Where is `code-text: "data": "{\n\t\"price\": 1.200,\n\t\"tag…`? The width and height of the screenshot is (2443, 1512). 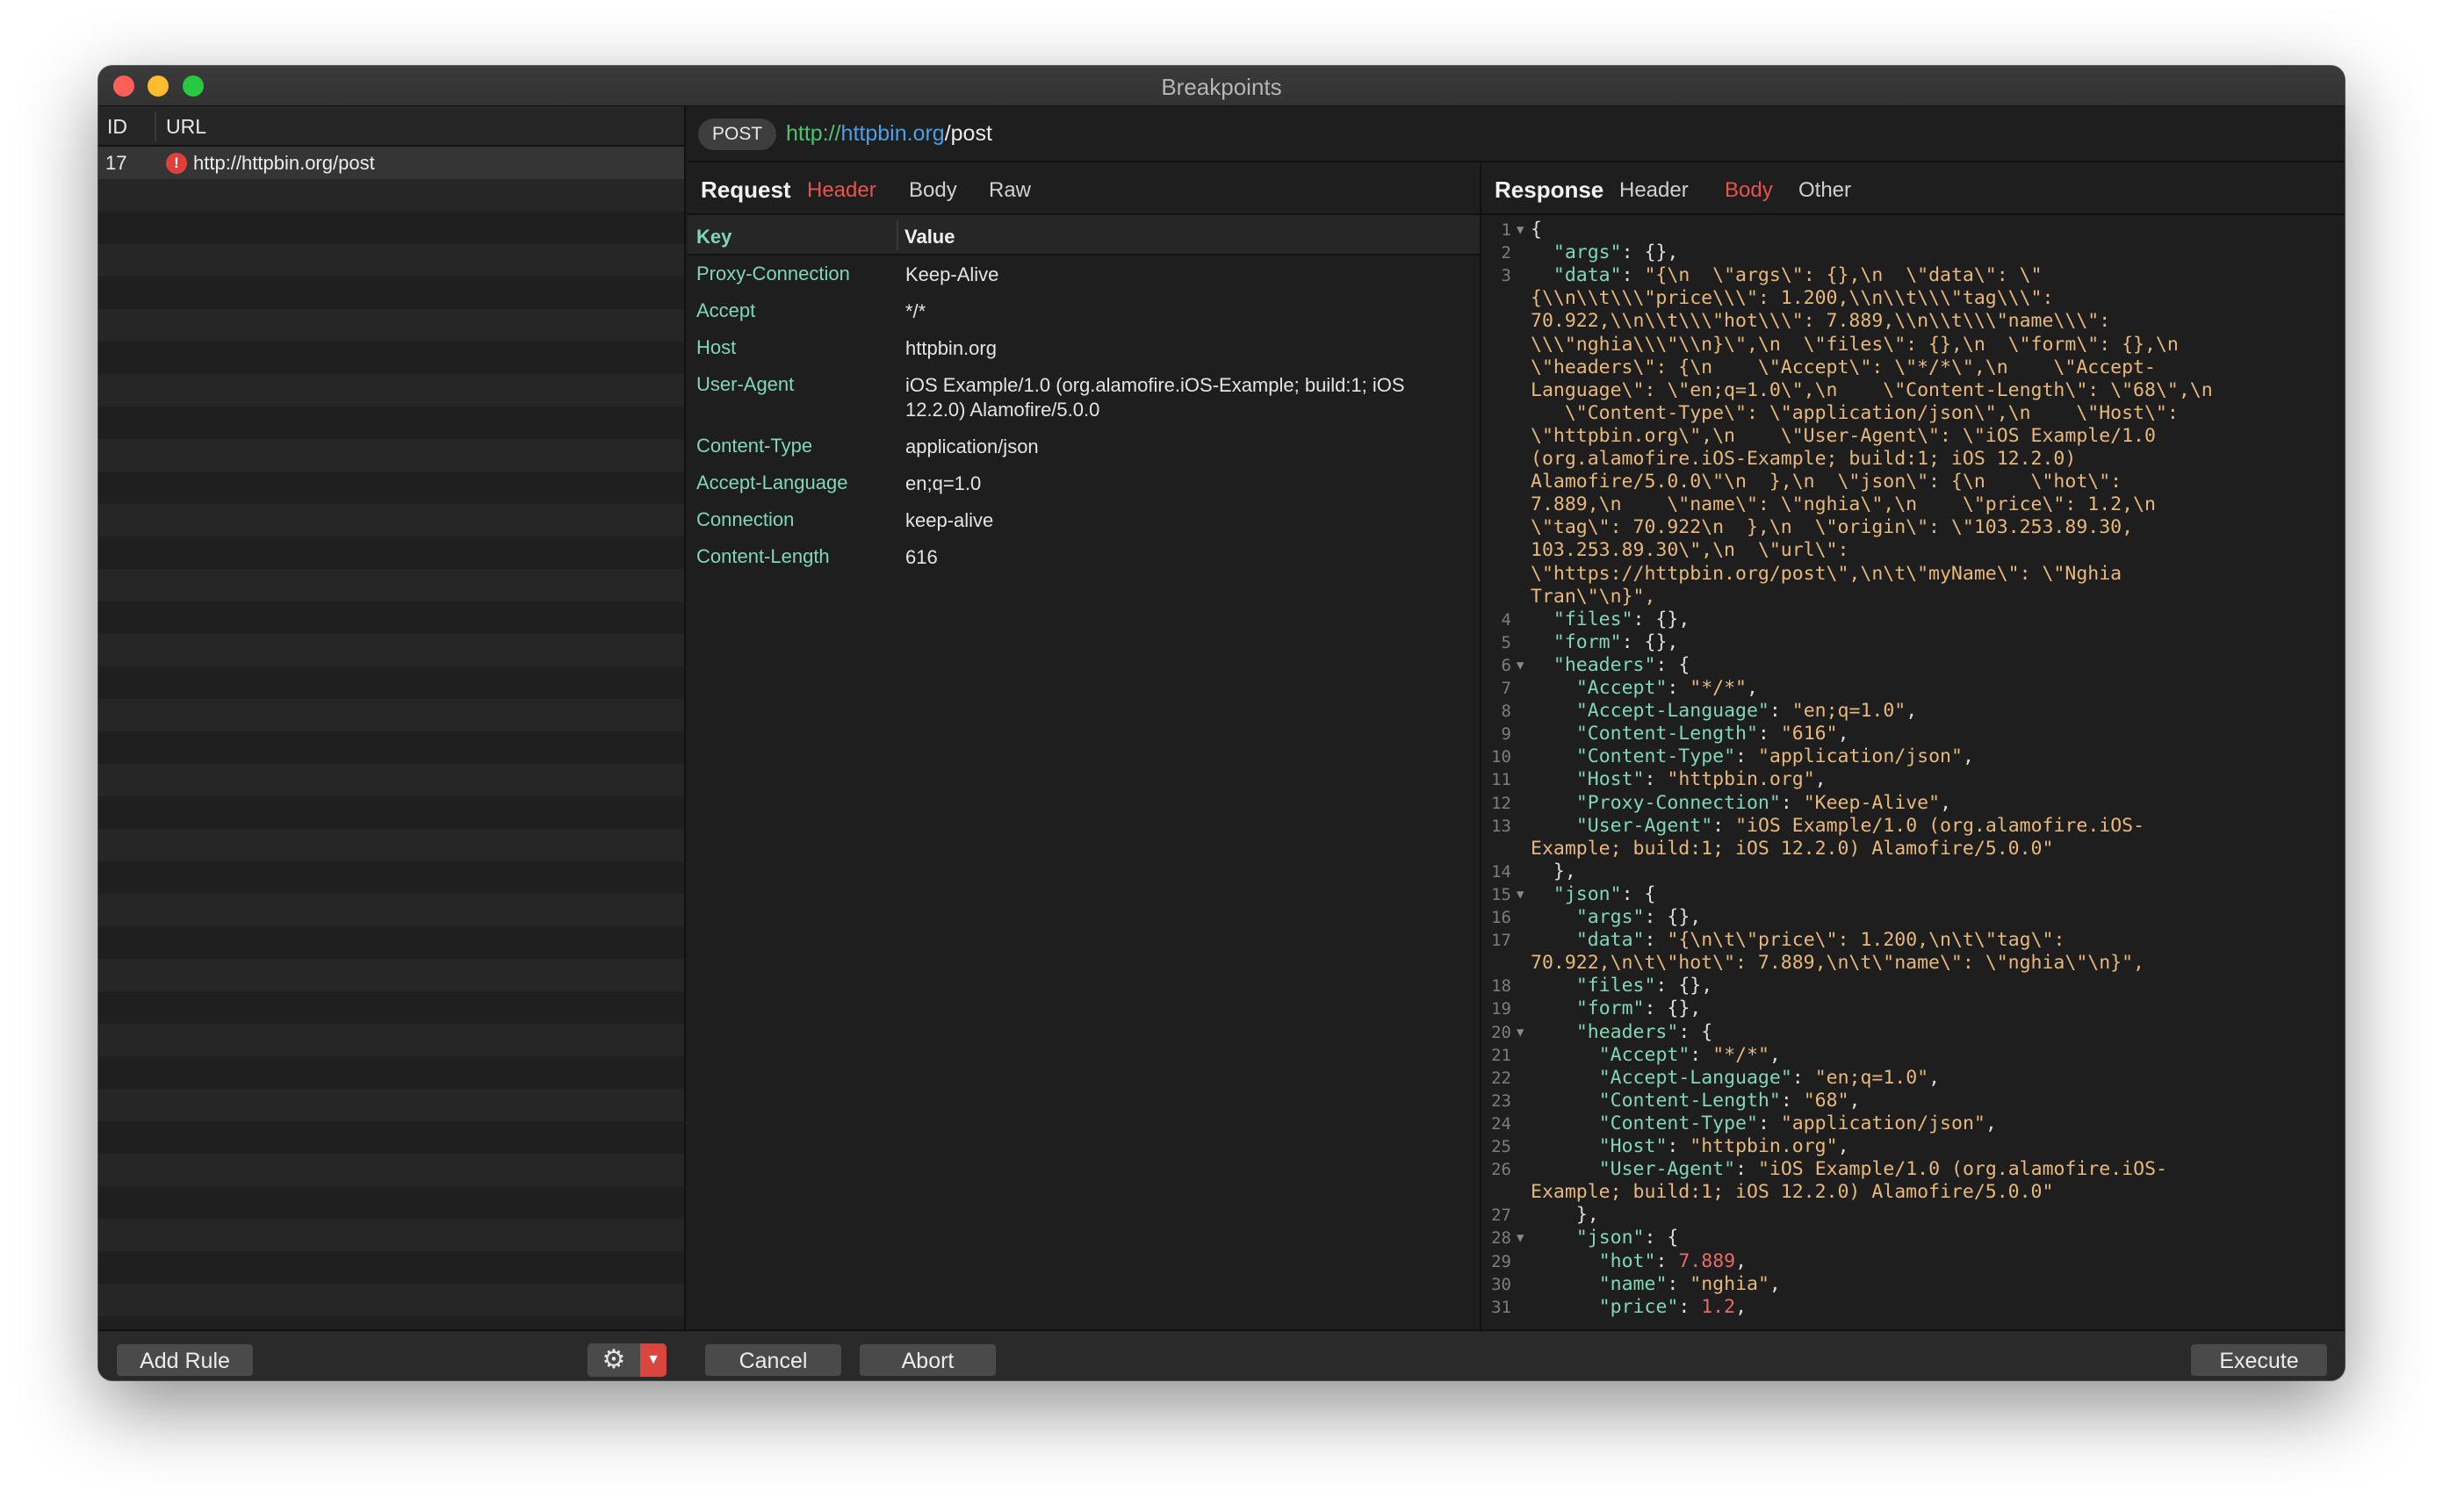
code-text: "data": "{\n\t\"price\": 1.200,\n\t\"tag… is located at coordinates (1820, 940).